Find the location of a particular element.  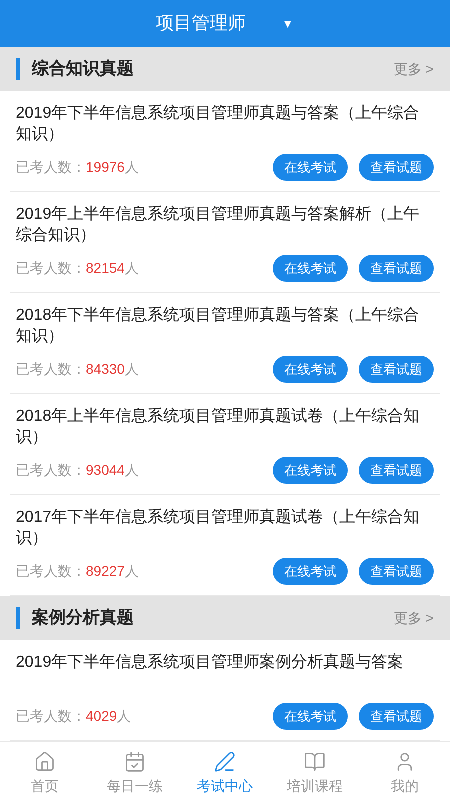

exam-title: 2017年下半年信息系统项目管理师真题试卷（上午综合知识） is located at coordinates (225, 528).